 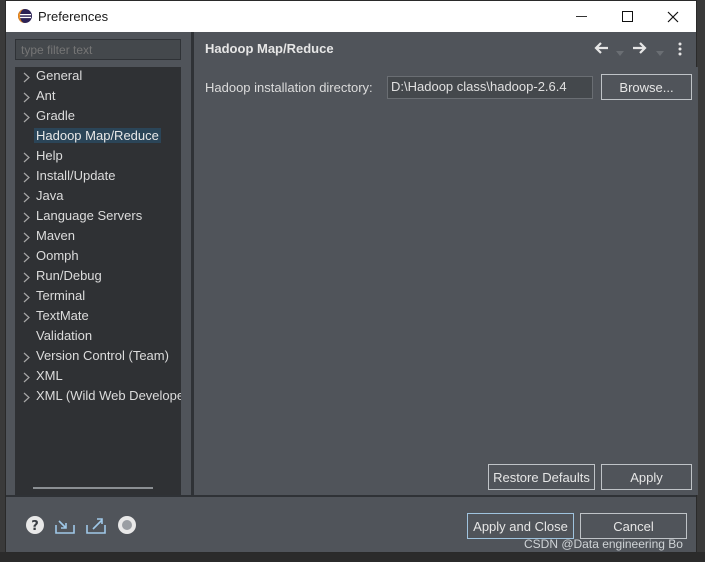 I want to click on cancel-button: Cancel, so click(x=633, y=526).